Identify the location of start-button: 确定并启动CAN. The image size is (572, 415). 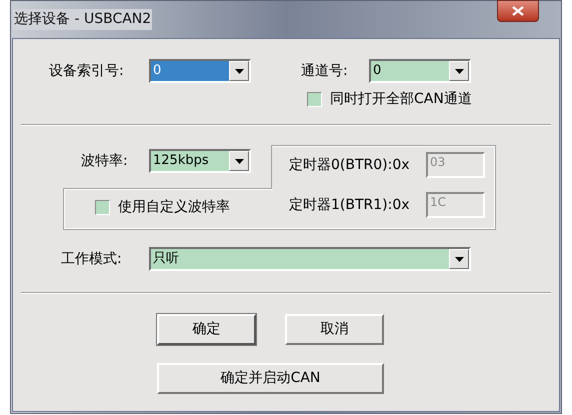
(270, 378).